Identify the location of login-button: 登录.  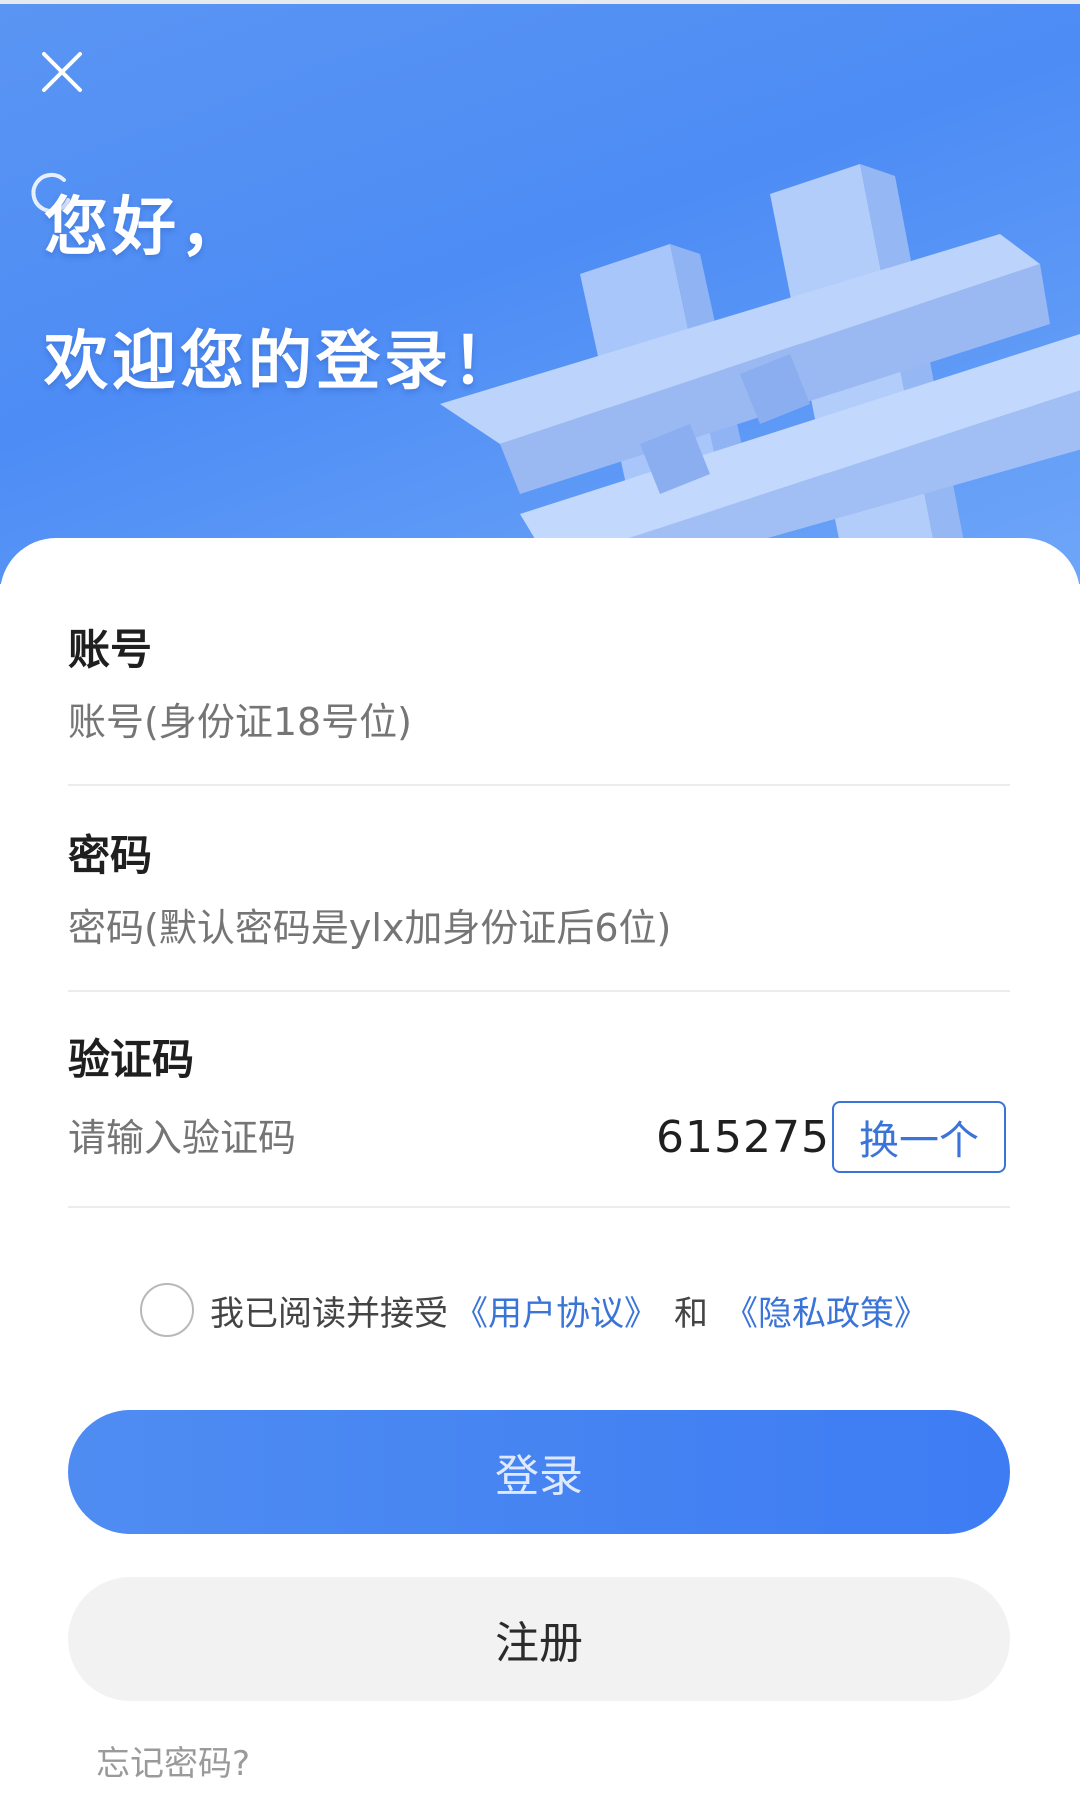
(539, 1472).